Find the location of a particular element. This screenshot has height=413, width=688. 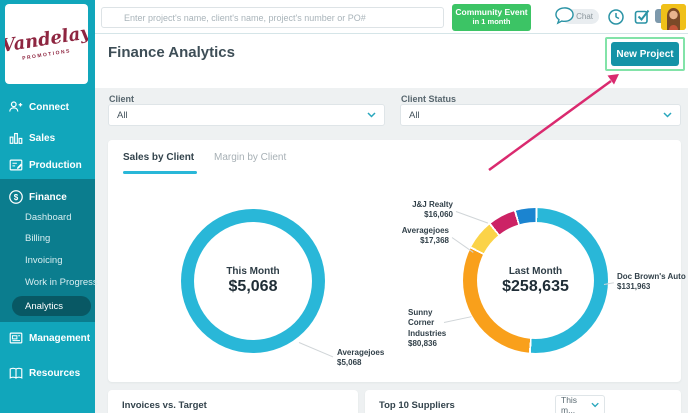

sidebar-subitem-analytics-active: Analytics is located at coordinates (51, 306).